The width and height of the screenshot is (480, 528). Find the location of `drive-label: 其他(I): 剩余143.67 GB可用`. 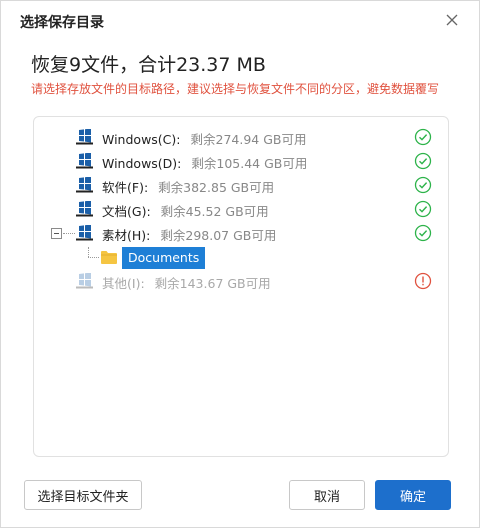

drive-label: 其他(I): 剩余143.67 GB可用 is located at coordinates (186, 283).